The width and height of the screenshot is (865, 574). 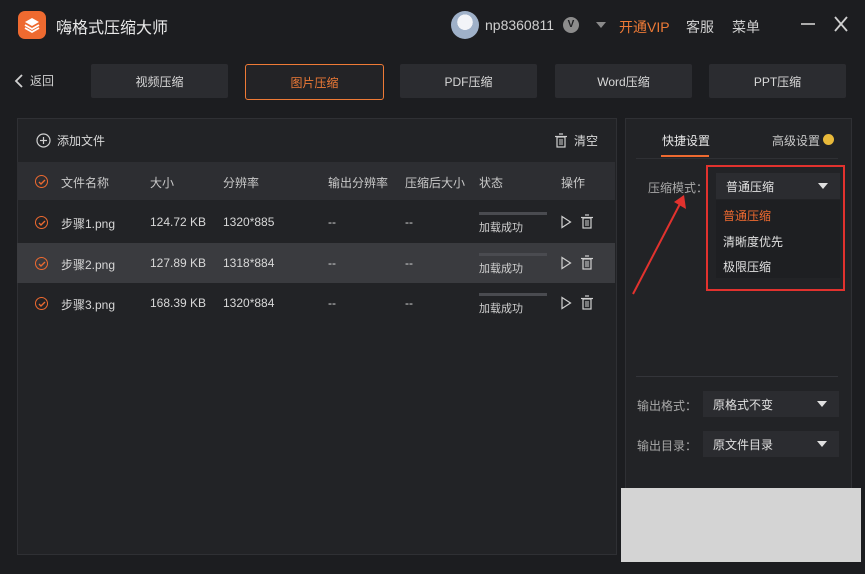 What do you see at coordinates (465, 25) in the screenshot?
I see `avatar` at bounding box center [465, 25].